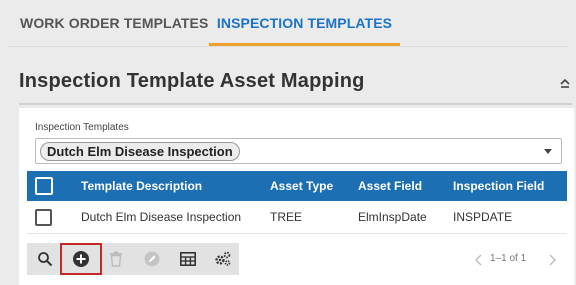 The width and height of the screenshot is (576, 285). I want to click on settings-icon, so click(223, 258).